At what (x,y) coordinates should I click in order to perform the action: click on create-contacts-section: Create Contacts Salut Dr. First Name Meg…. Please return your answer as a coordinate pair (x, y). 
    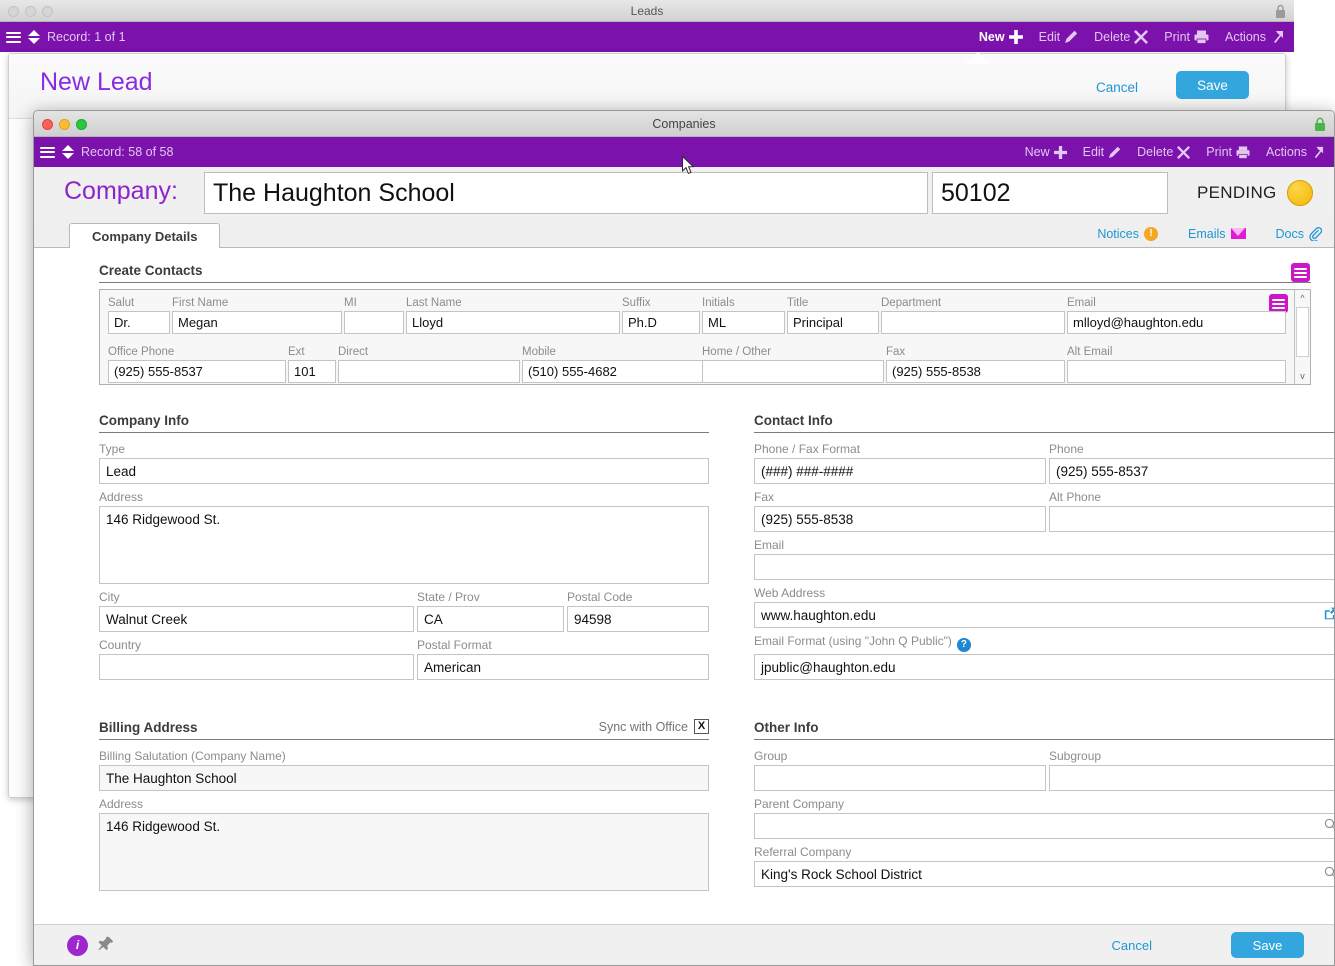
    Looking at the image, I should click on (705, 324).